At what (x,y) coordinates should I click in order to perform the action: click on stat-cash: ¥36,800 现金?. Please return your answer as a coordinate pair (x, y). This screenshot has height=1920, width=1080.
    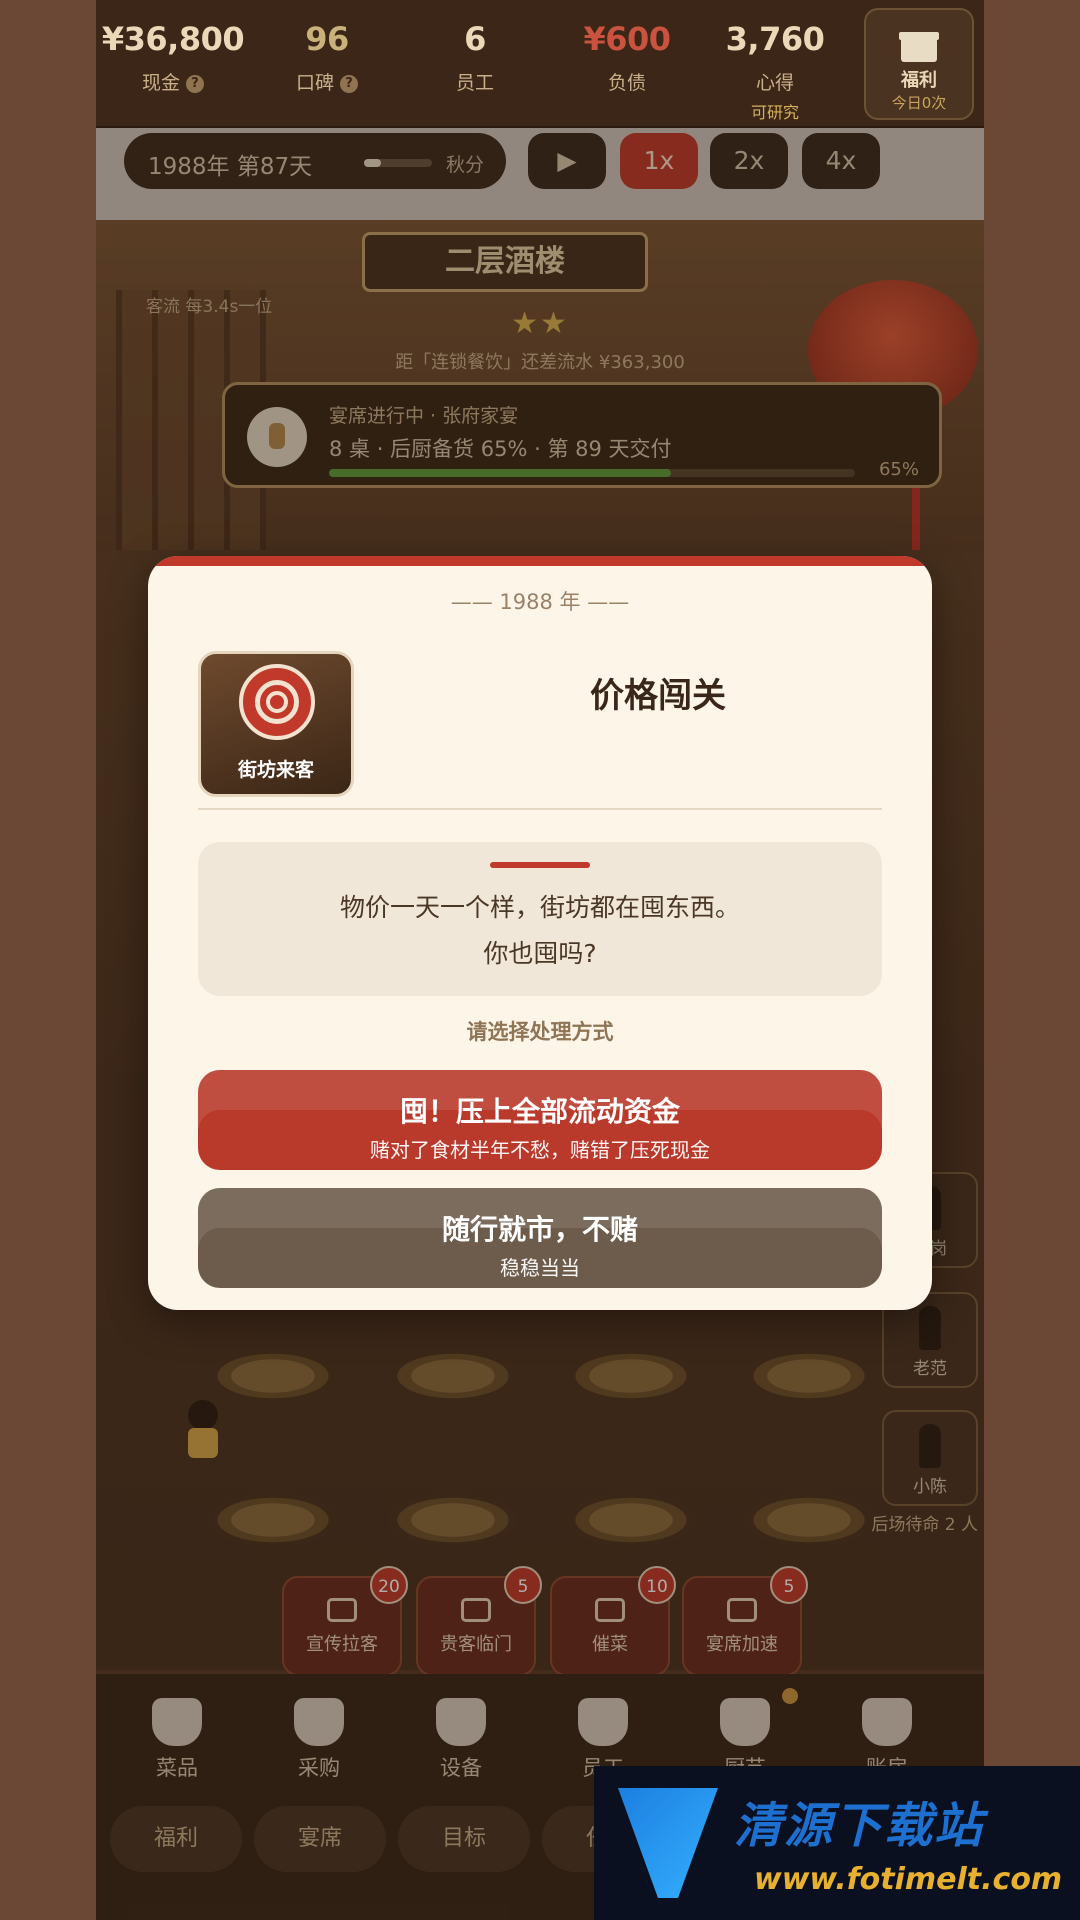
    Looking at the image, I should click on (173, 57).